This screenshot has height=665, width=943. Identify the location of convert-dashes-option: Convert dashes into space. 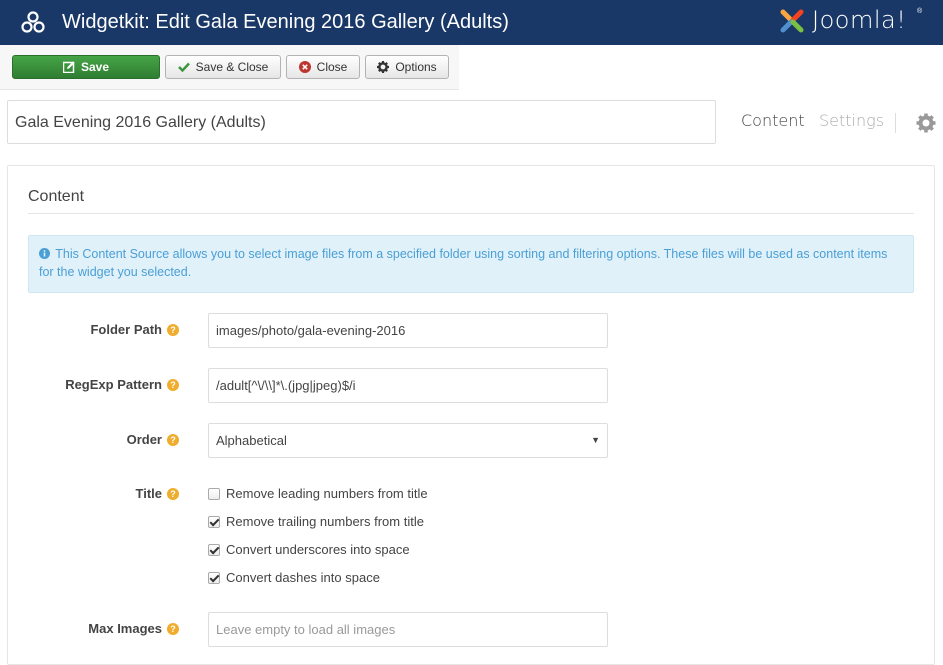
(294, 577).